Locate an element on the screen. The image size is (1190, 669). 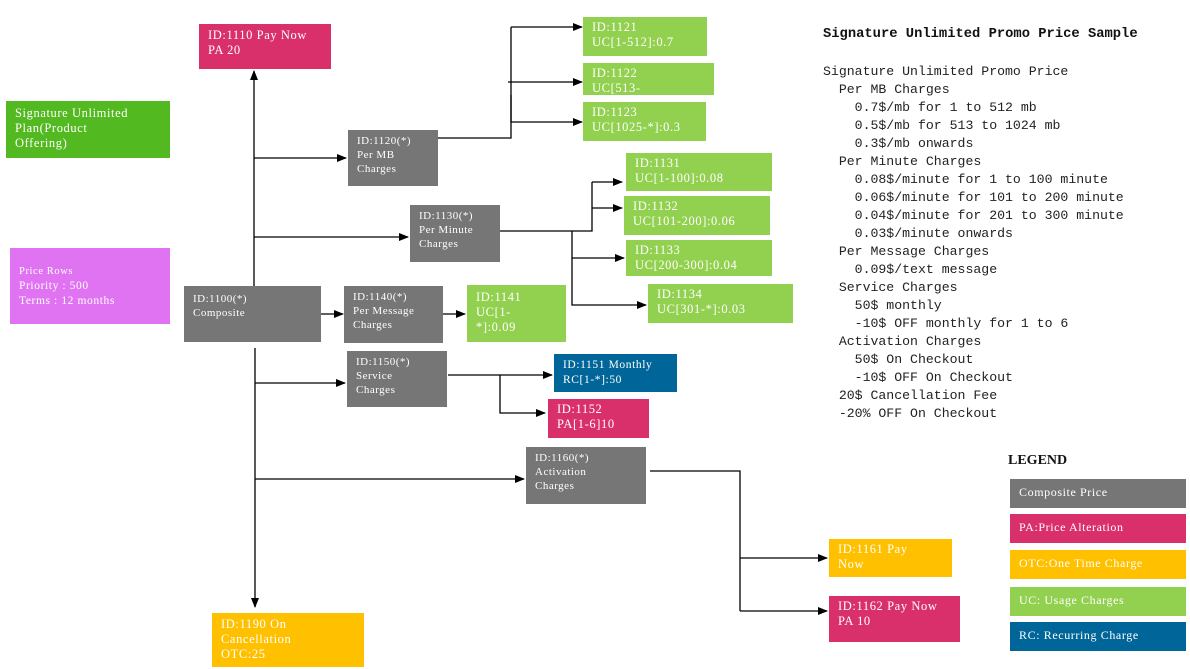
notes-title: Signature Unlimited Promo Price Sample is located at coordinates (980, 34).